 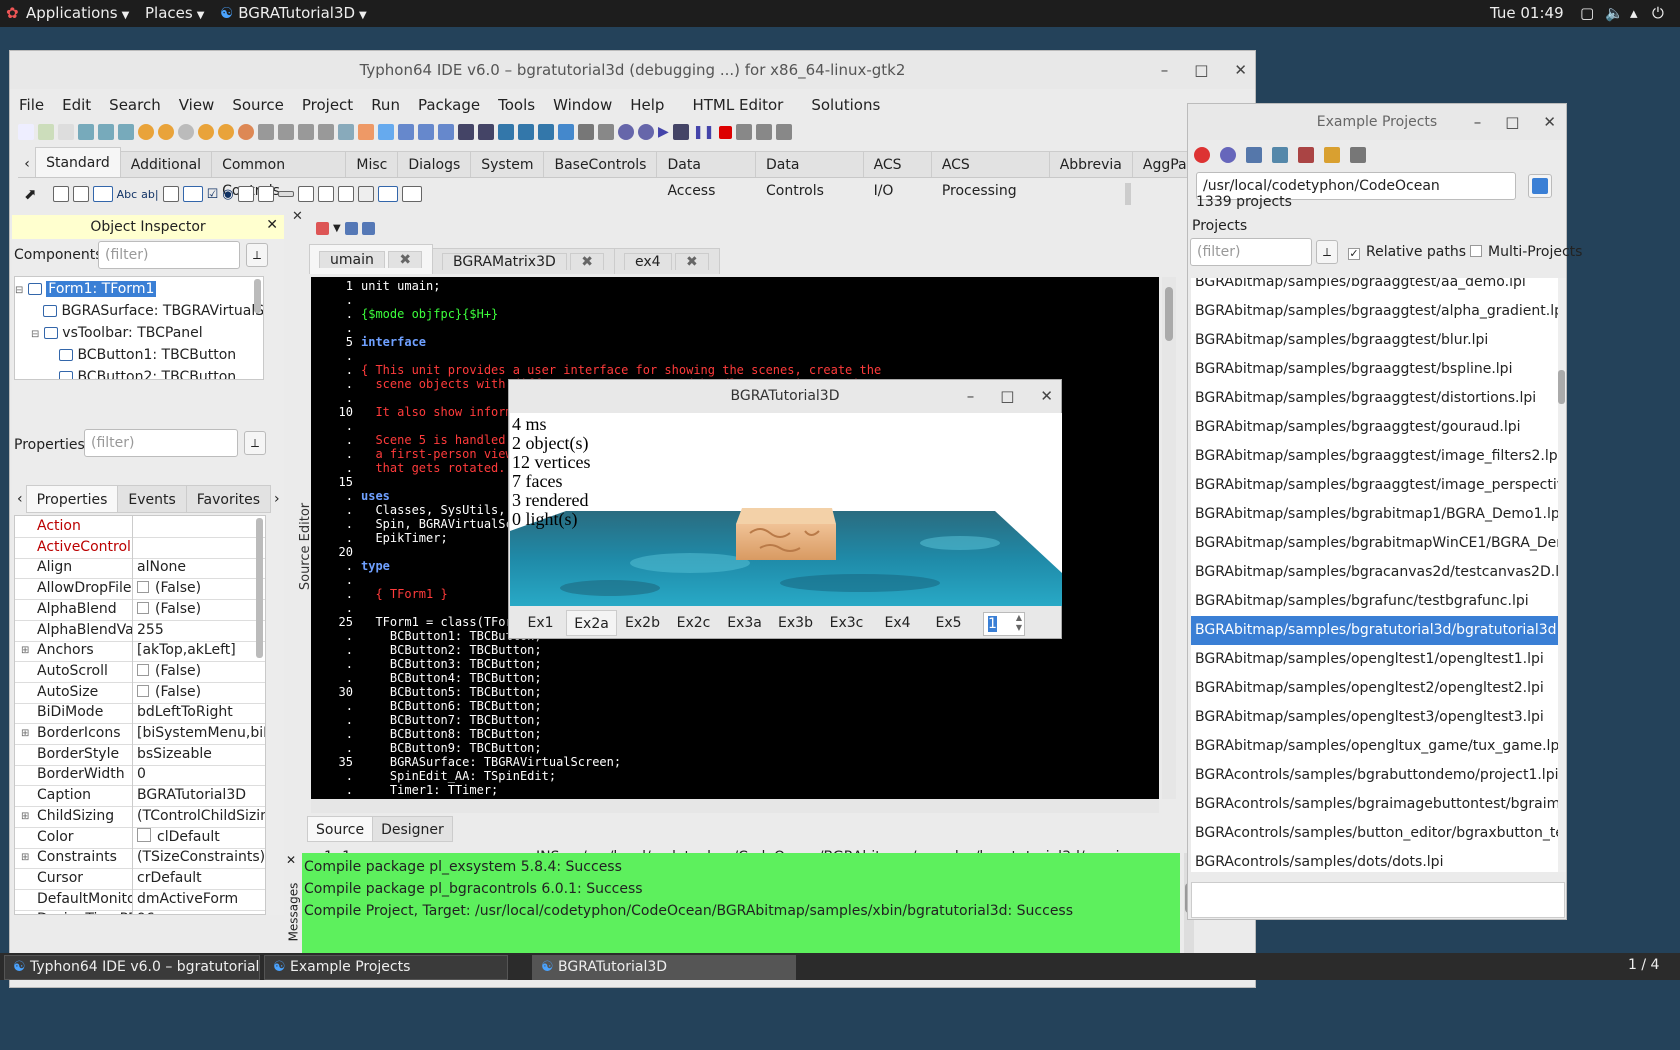 I want to click on applications-menu: Applications ▼, so click(x=77, y=13).